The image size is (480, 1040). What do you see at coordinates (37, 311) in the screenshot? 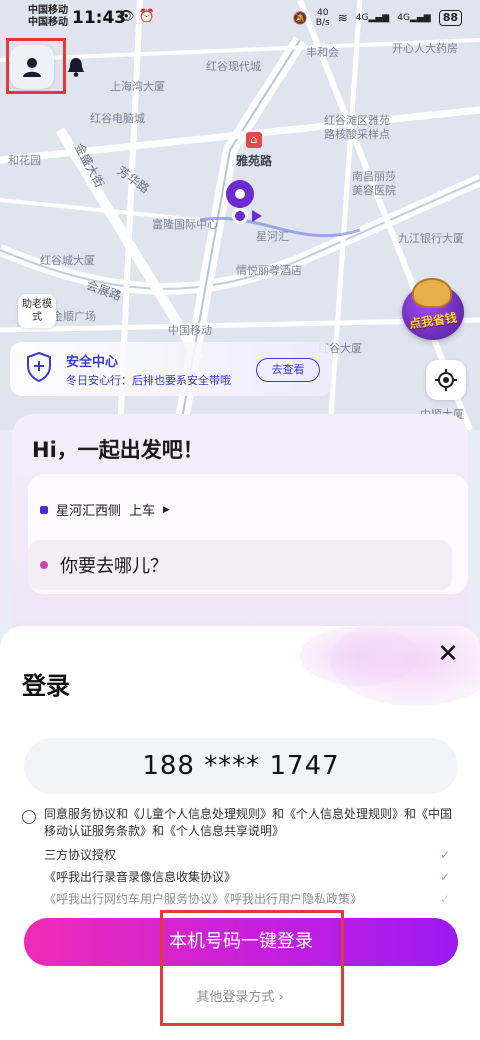
I see `assist-mode-button: 助老模式` at bounding box center [37, 311].